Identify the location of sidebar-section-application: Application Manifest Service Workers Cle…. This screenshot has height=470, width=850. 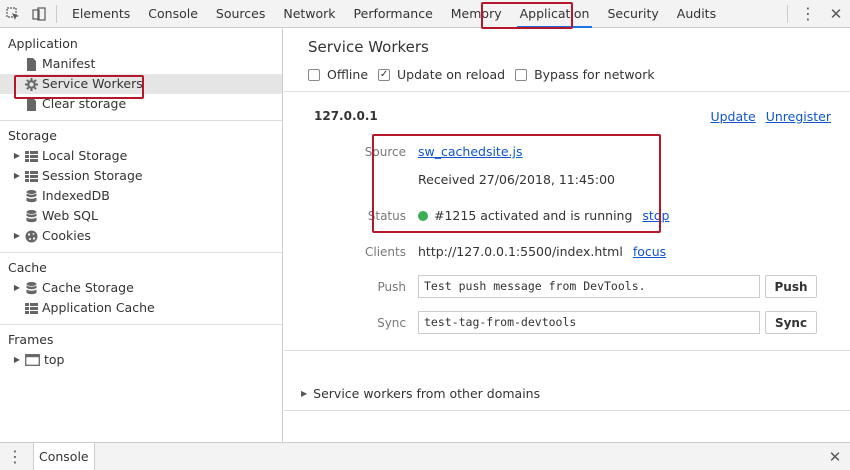
(141, 75).